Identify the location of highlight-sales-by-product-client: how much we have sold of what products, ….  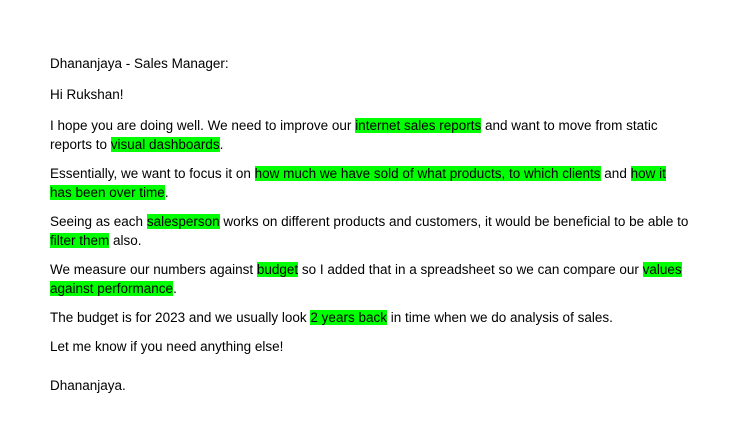
(427, 173).